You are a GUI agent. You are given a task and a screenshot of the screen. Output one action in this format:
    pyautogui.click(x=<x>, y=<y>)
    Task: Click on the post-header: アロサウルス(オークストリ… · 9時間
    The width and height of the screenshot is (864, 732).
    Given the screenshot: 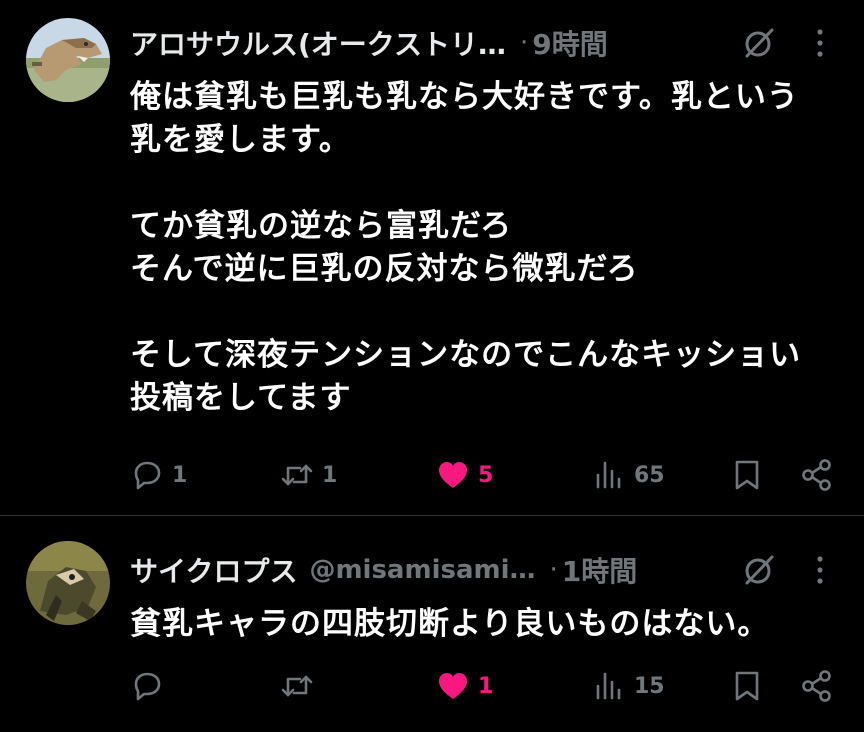 What is the action you would take?
    pyautogui.click(x=440, y=43)
    